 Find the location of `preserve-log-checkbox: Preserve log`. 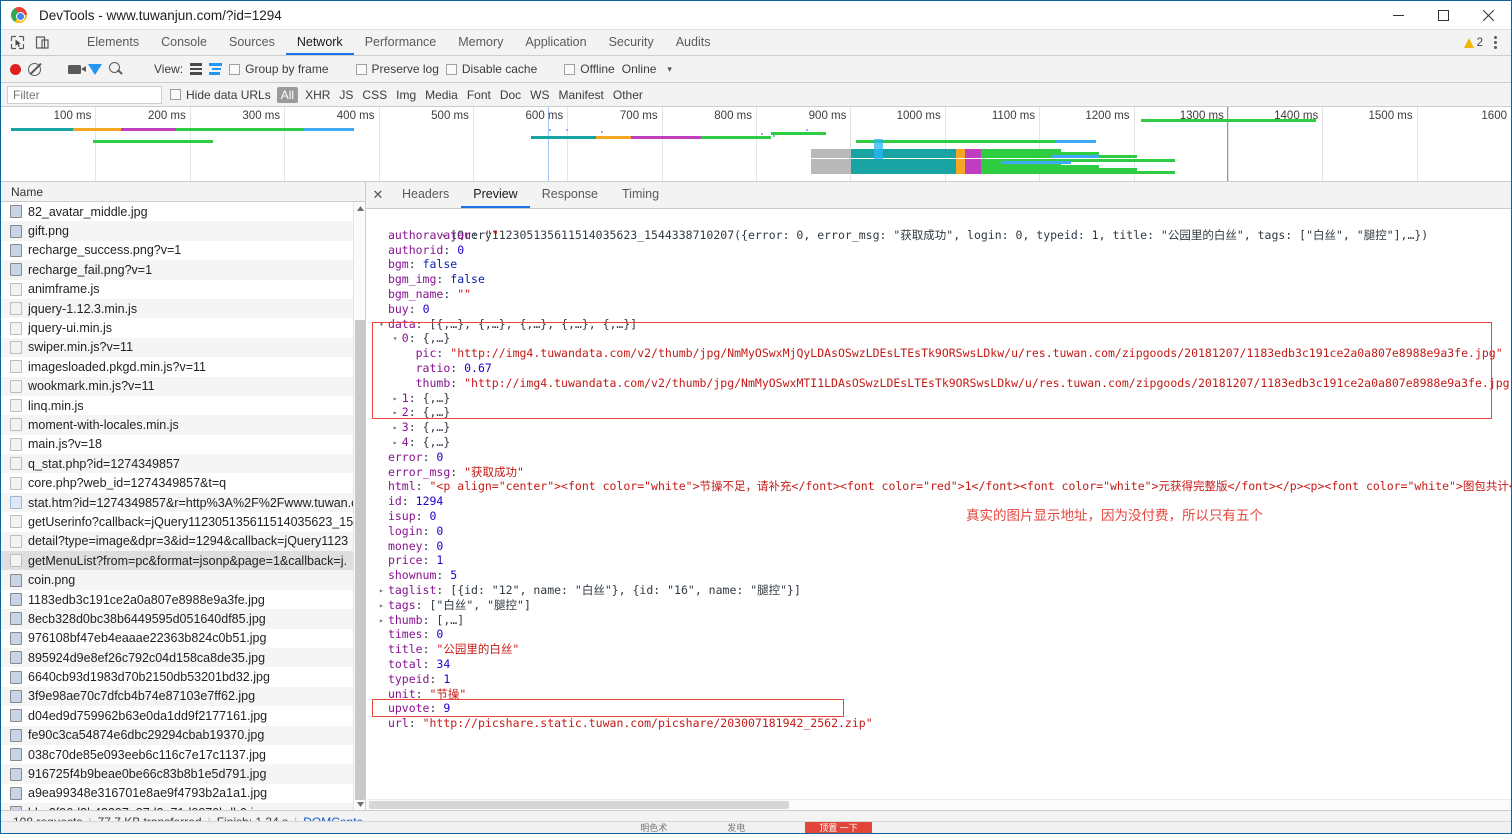

preserve-log-checkbox: Preserve log is located at coordinates (397, 69).